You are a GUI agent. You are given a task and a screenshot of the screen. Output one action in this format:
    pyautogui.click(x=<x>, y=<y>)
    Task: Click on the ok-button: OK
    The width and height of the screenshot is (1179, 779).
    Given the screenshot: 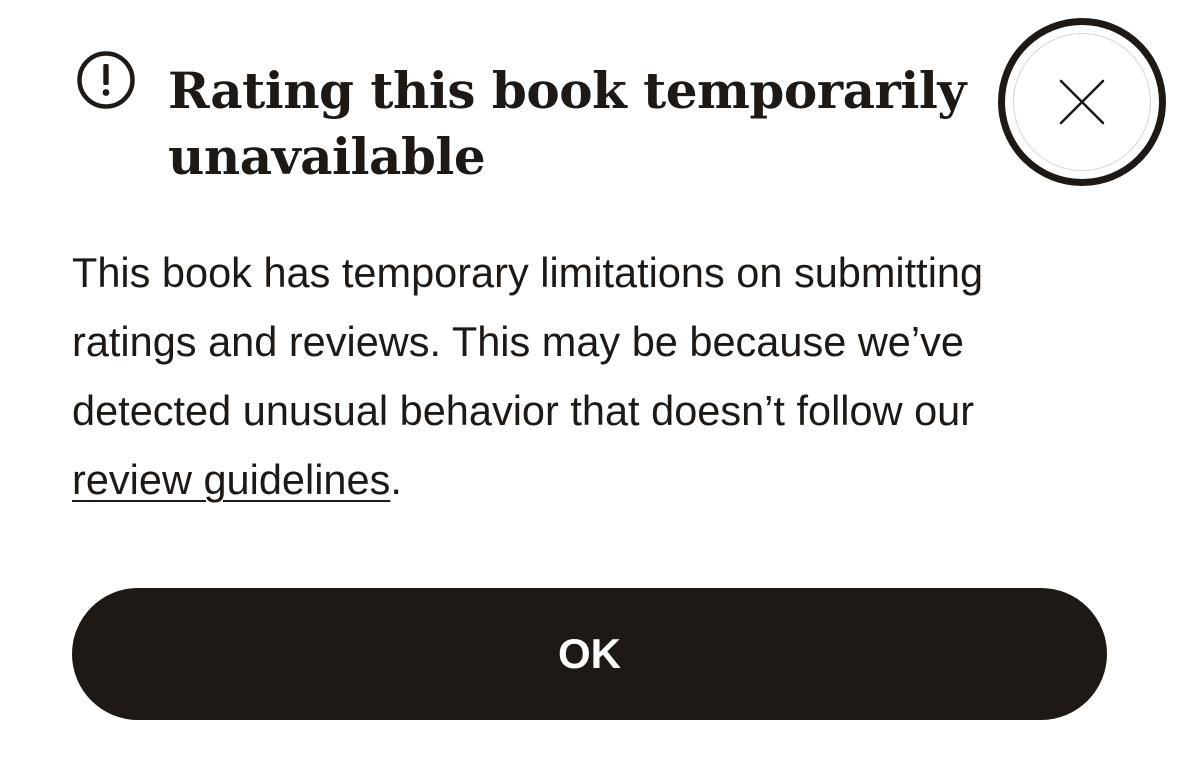 What is the action you would take?
    pyautogui.click(x=589, y=654)
    